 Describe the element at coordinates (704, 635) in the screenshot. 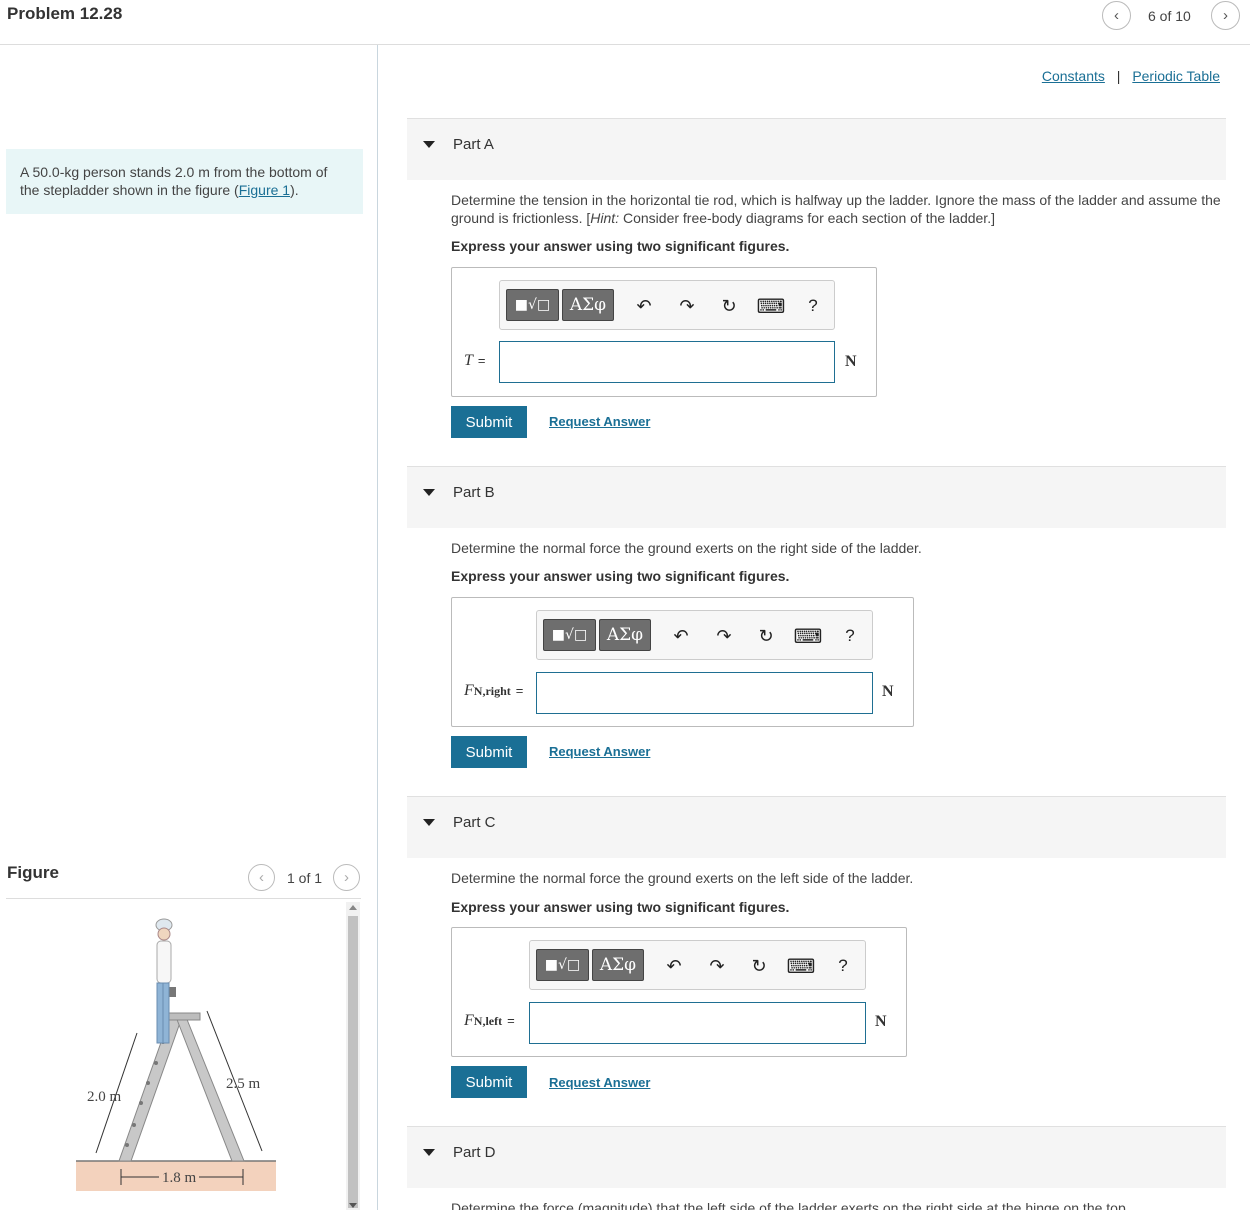

I see `part-b-math-toolbar: ■√□ ΑΣφ ↶ ↷ ↻ ⌨ ?` at that location.